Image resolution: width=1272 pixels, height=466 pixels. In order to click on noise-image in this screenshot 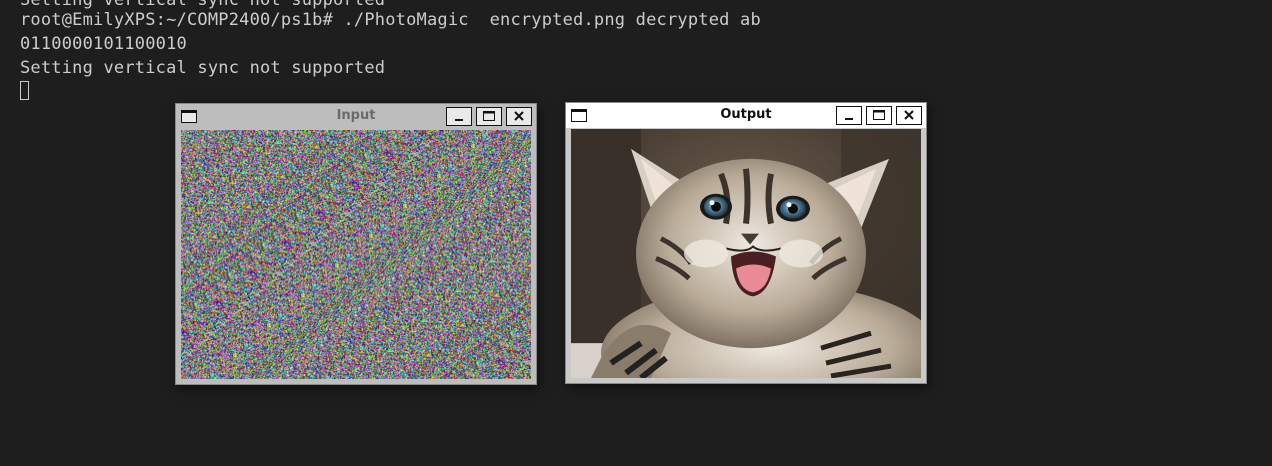, I will do `click(356, 254)`.